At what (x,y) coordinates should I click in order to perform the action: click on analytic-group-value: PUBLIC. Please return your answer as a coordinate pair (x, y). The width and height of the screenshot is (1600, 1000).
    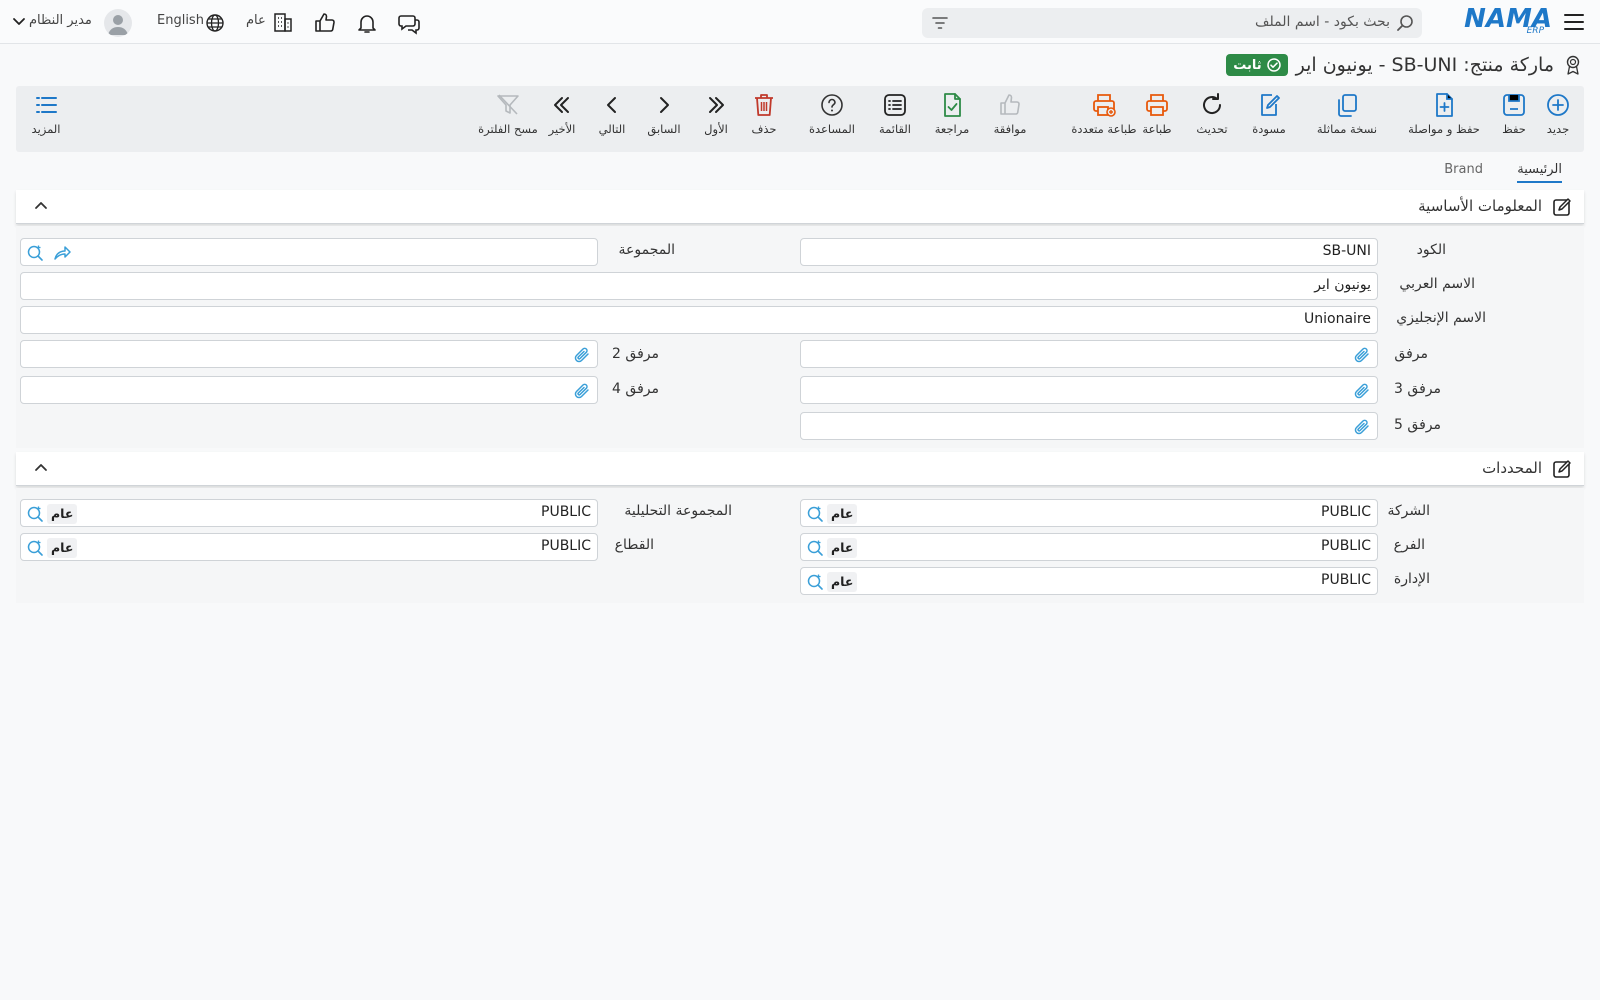
    Looking at the image, I should click on (566, 512).